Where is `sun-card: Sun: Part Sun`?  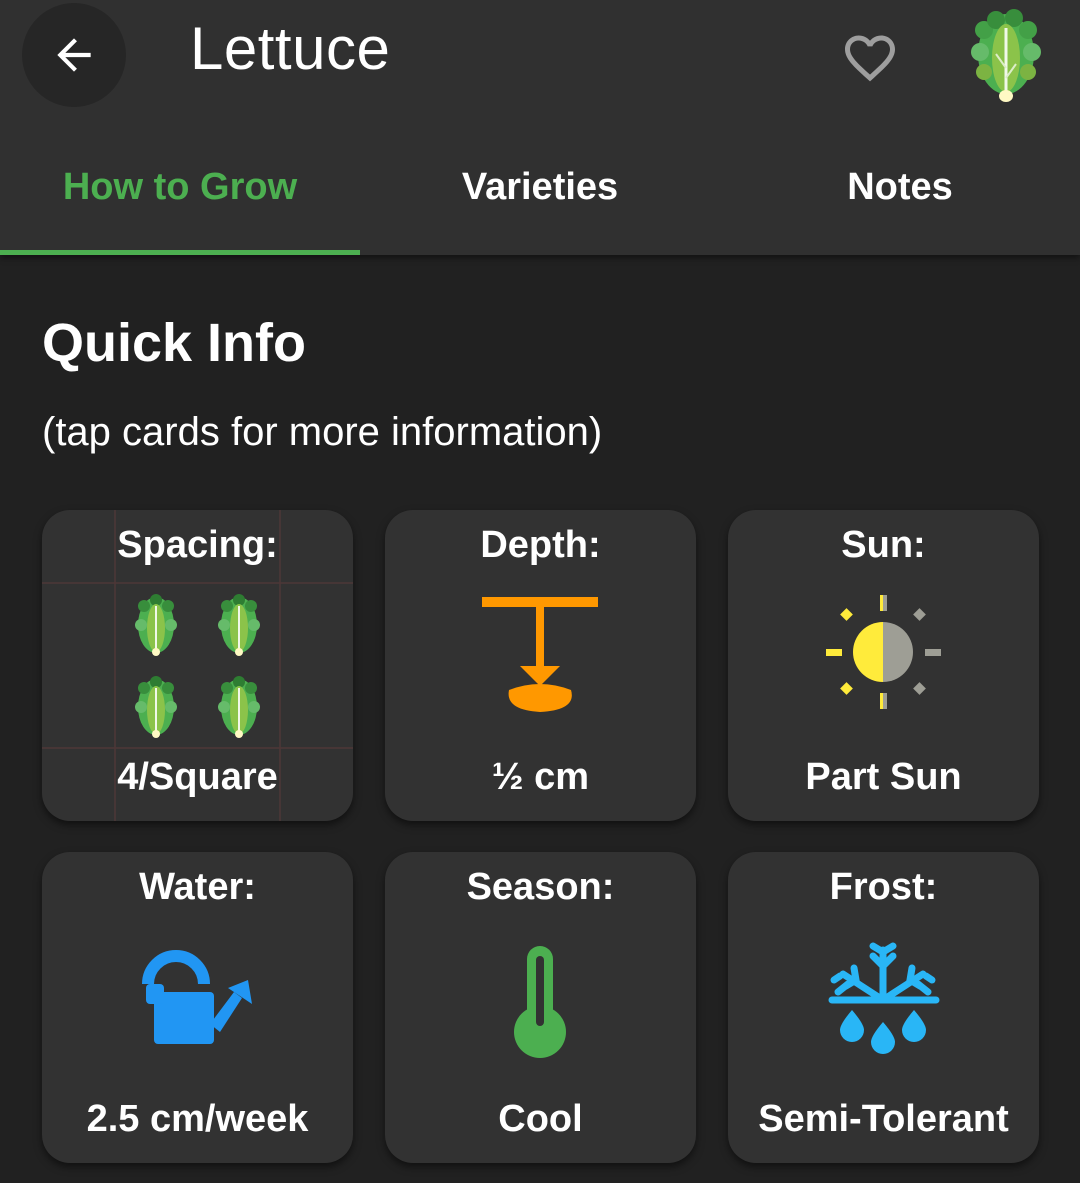
sun-card: Sun: Part Sun is located at coordinates (883, 665).